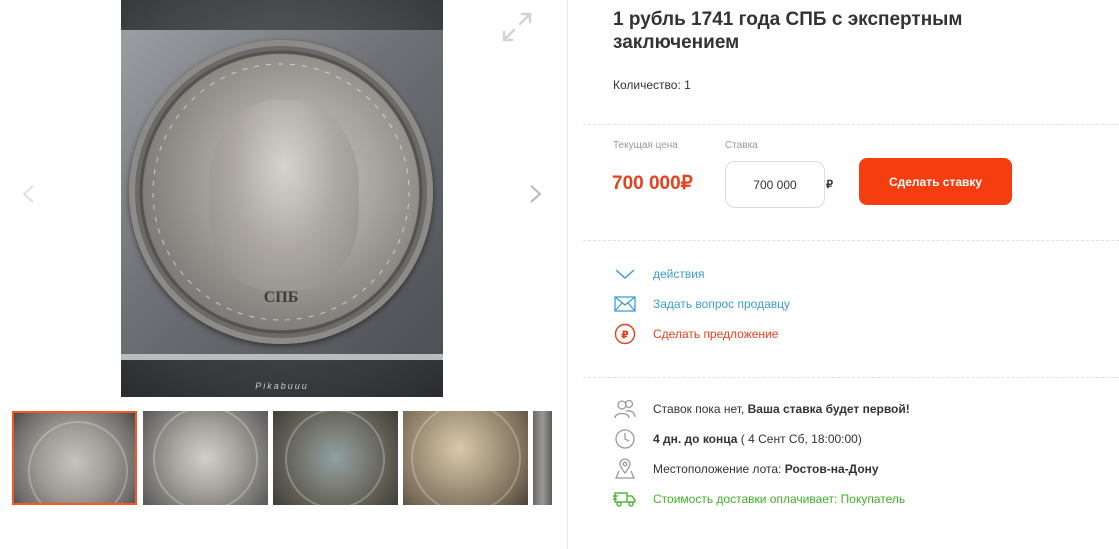  Describe the element at coordinates (625, 469) in the screenshot. I see `map-pin-icon` at that location.